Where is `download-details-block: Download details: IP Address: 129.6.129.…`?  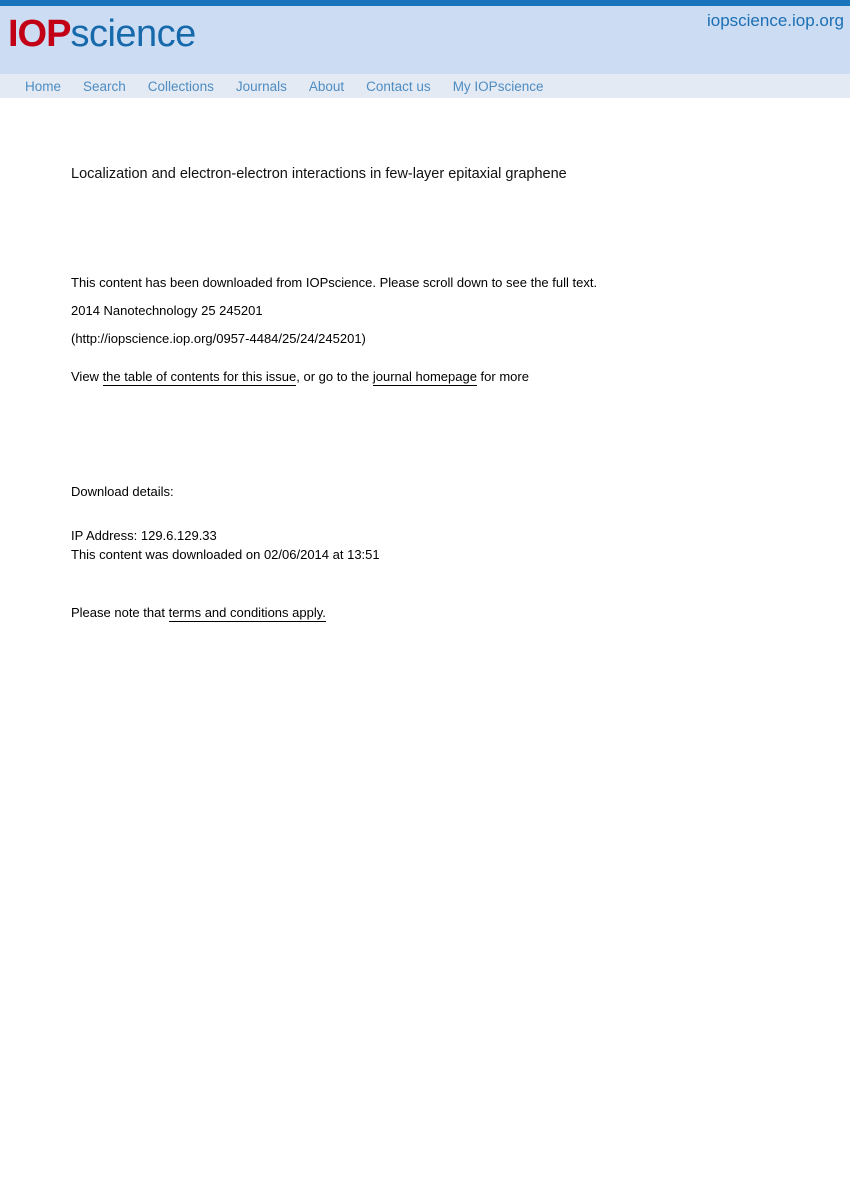
download-details-block: Download details: IP Address: 129.6.129.… is located at coordinates (225, 525).